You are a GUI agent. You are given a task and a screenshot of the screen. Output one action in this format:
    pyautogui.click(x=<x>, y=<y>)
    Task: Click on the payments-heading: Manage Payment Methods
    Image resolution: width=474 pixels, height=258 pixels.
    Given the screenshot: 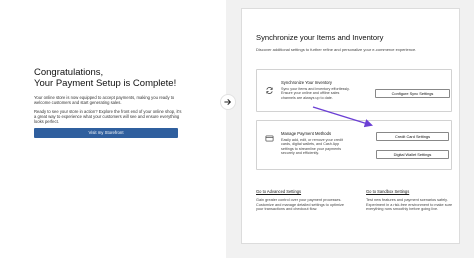 What is the action you would take?
    pyautogui.click(x=306, y=133)
    